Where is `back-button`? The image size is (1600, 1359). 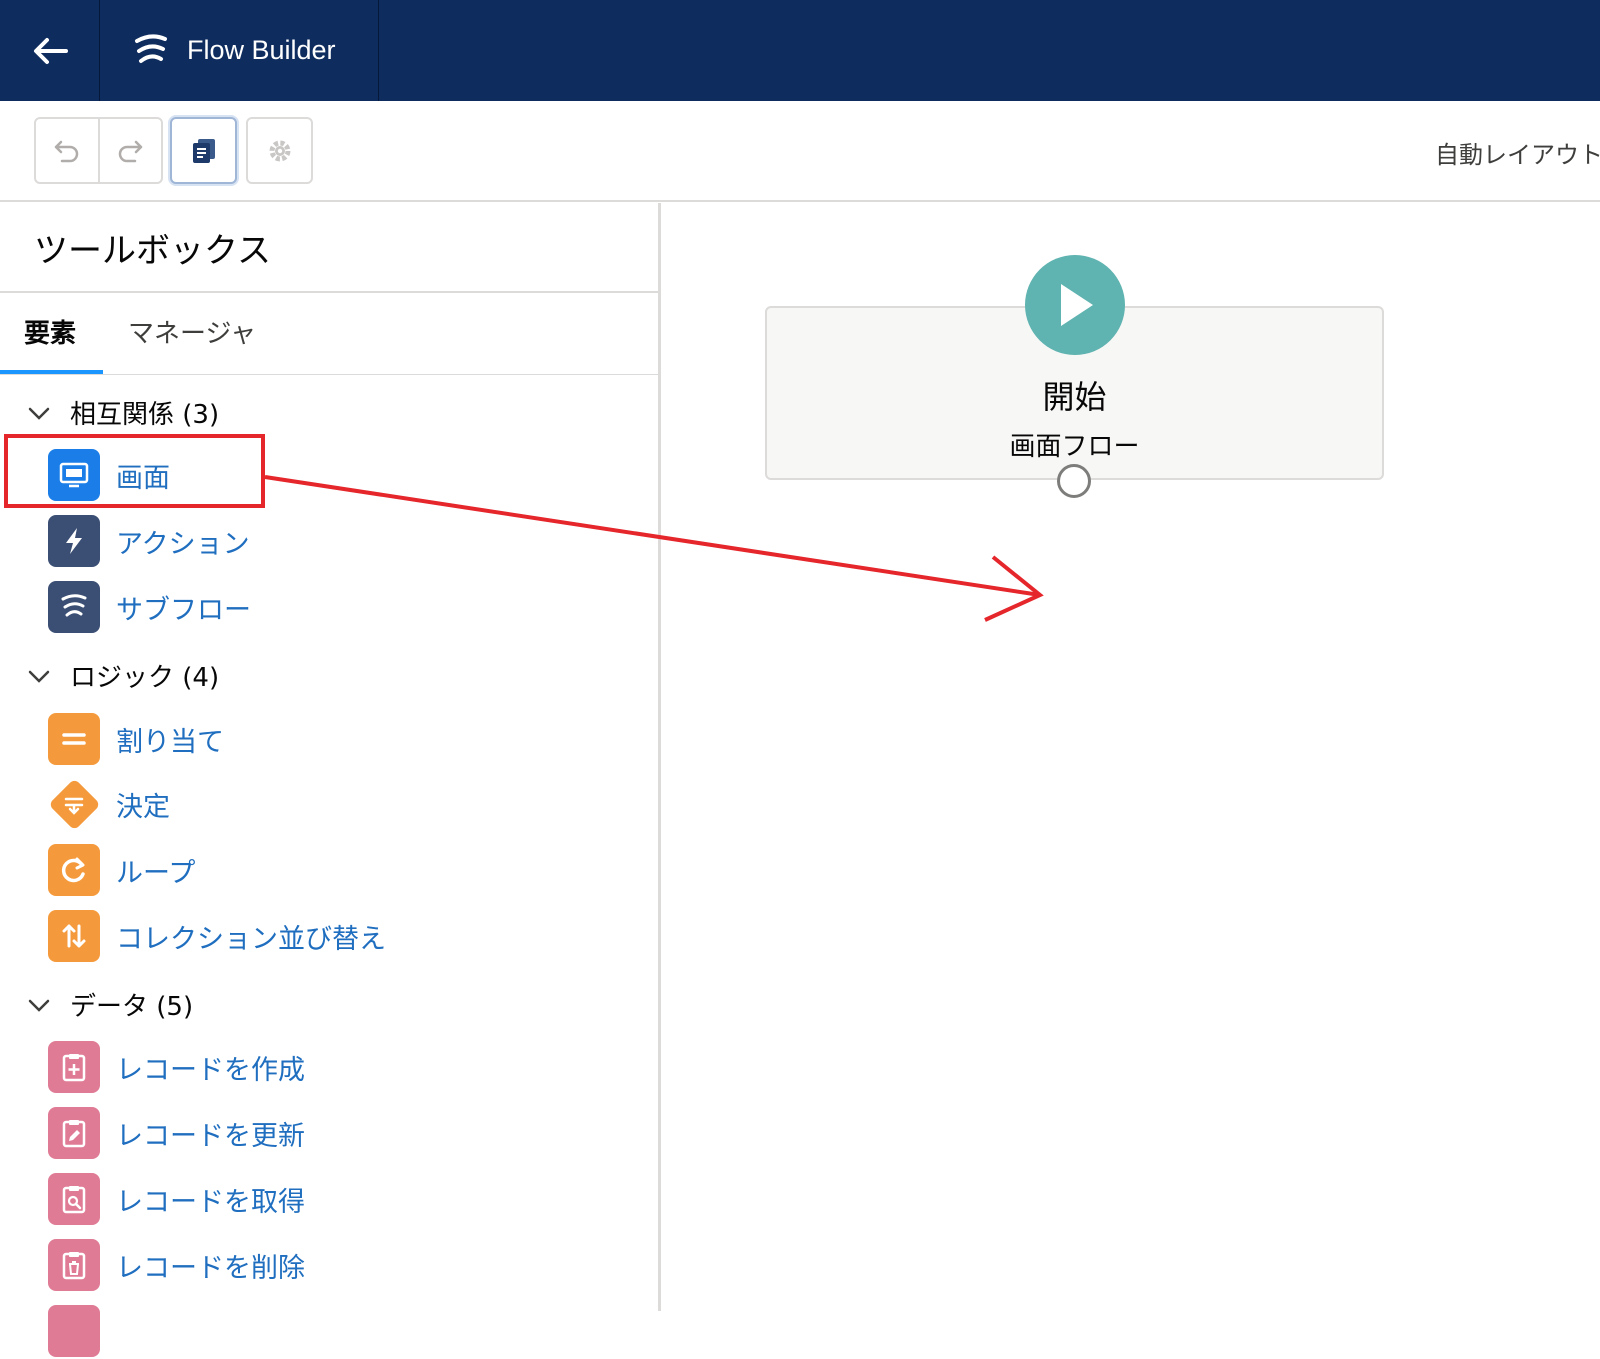 back-button is located at coordinates (50, 50).